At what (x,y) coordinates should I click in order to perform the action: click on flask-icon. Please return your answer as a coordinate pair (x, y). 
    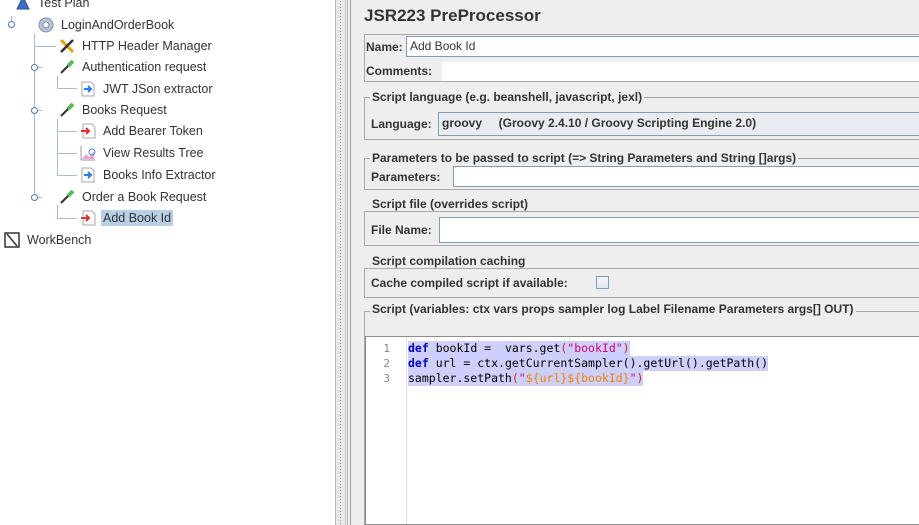
    Looking at the image, I should click on (23, 6).